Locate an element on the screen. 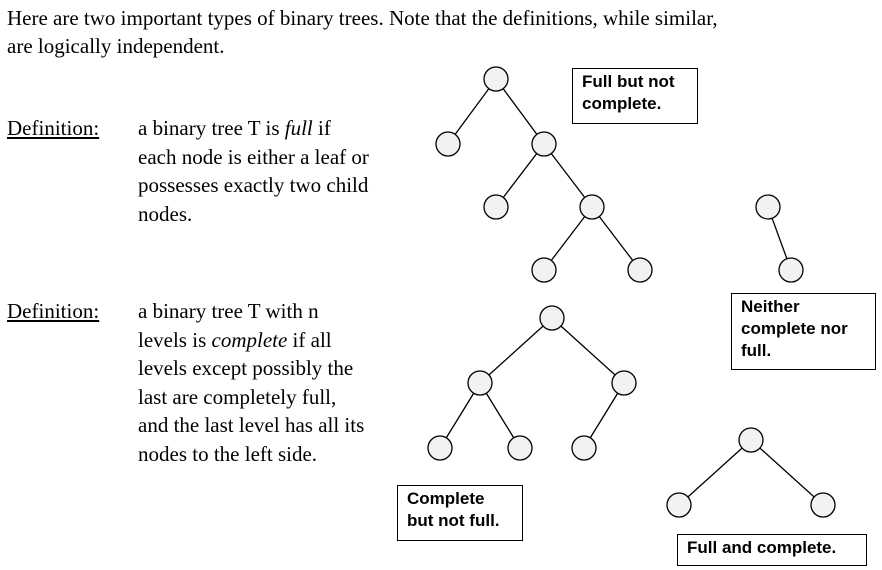 The height and width of the screenshot is (570, 882). tree-complete-not-full is located at coordinates (532, 383).